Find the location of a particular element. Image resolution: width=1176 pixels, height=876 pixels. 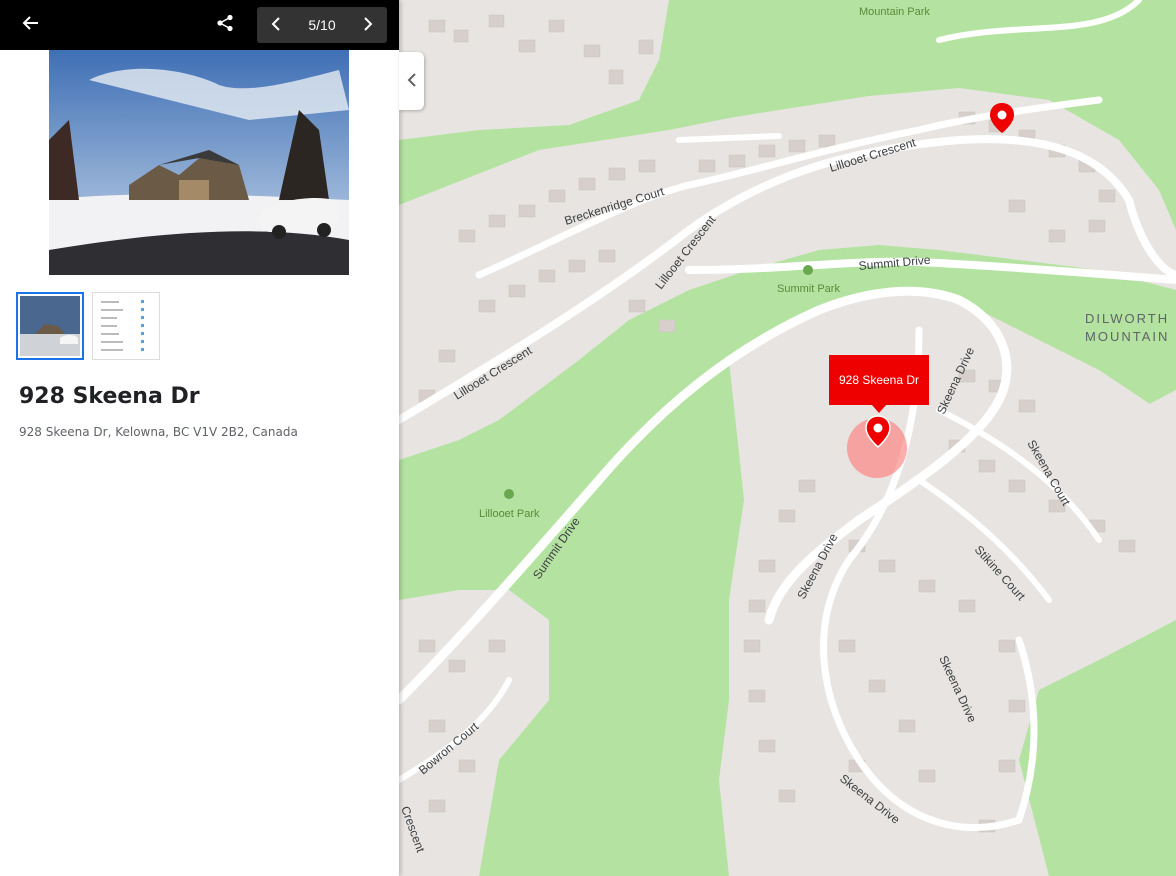

chevron-right-icon is located at coordinates (368, 25).